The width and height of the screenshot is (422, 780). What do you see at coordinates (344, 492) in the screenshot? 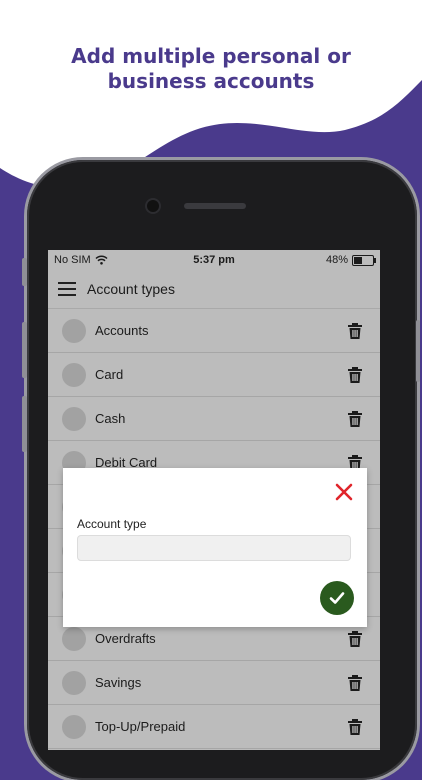
I see `close-icon` at bounding box center [344, 492].